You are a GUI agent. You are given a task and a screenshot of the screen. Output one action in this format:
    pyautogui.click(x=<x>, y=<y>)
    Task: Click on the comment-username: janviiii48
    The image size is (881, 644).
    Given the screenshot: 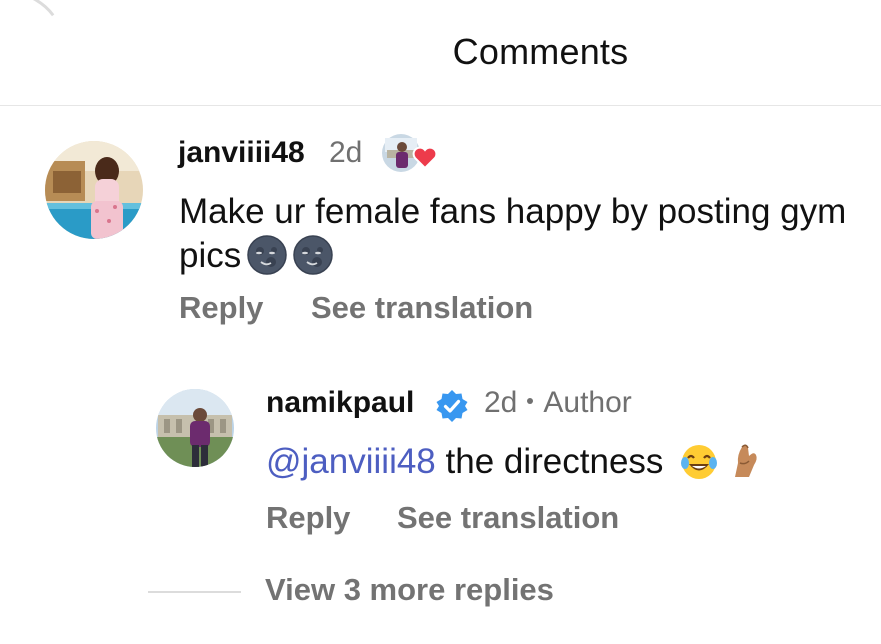 What is the action you would take?
    pyautogui.click(x=241, y=153)
    